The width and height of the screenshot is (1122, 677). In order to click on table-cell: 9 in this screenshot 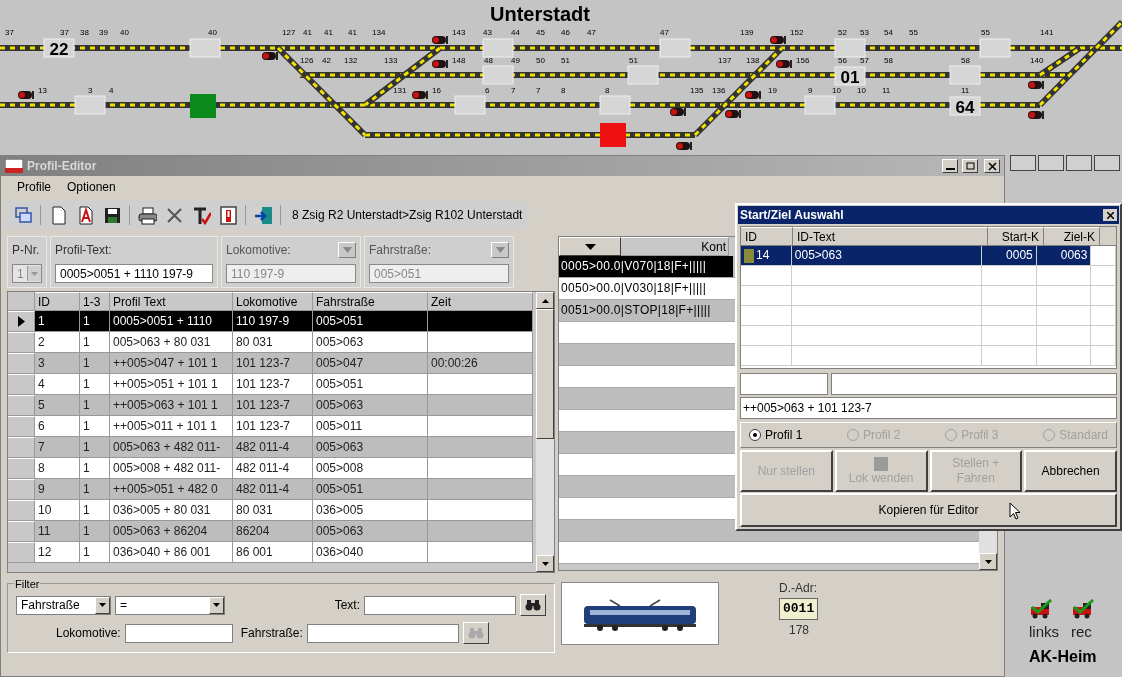, I will do `click(57, 489)`.